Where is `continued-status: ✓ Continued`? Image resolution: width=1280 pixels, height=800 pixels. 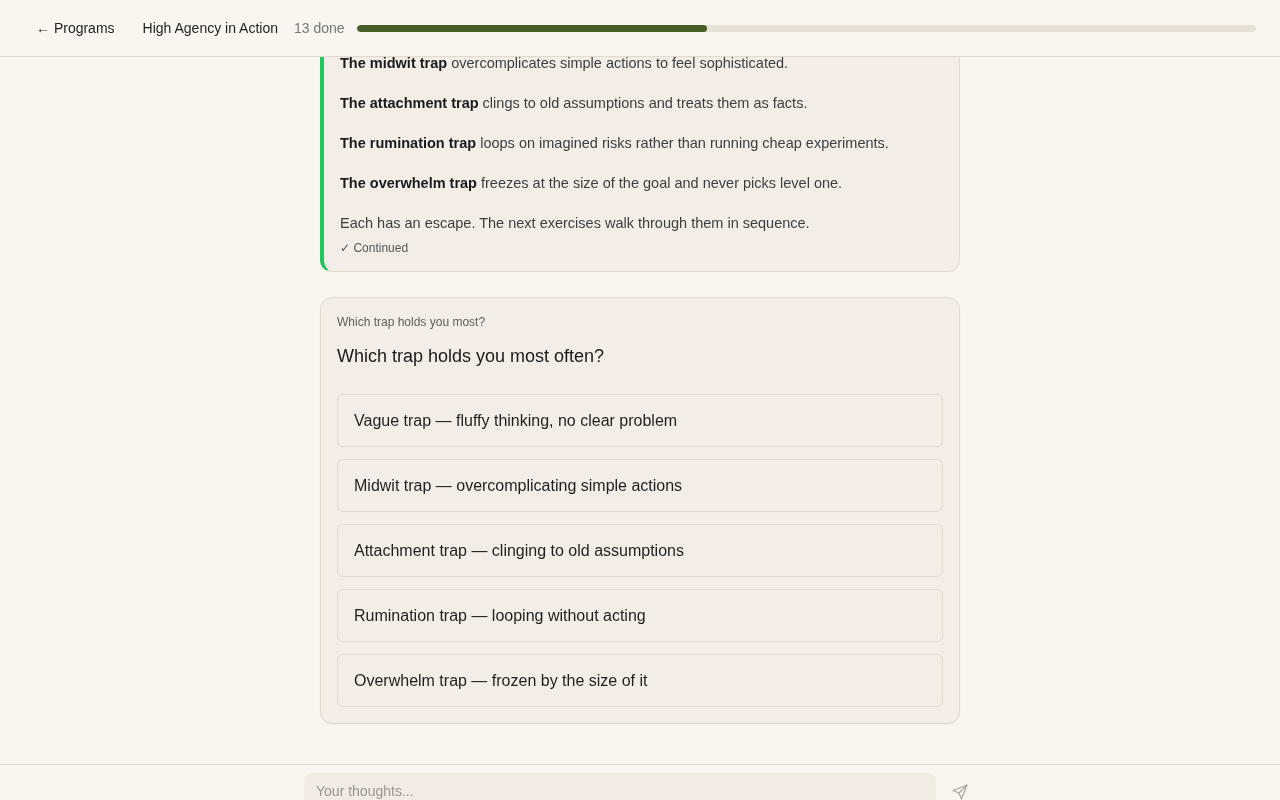
continued-status: ✓ Continued is located at coordinates (375, 248).